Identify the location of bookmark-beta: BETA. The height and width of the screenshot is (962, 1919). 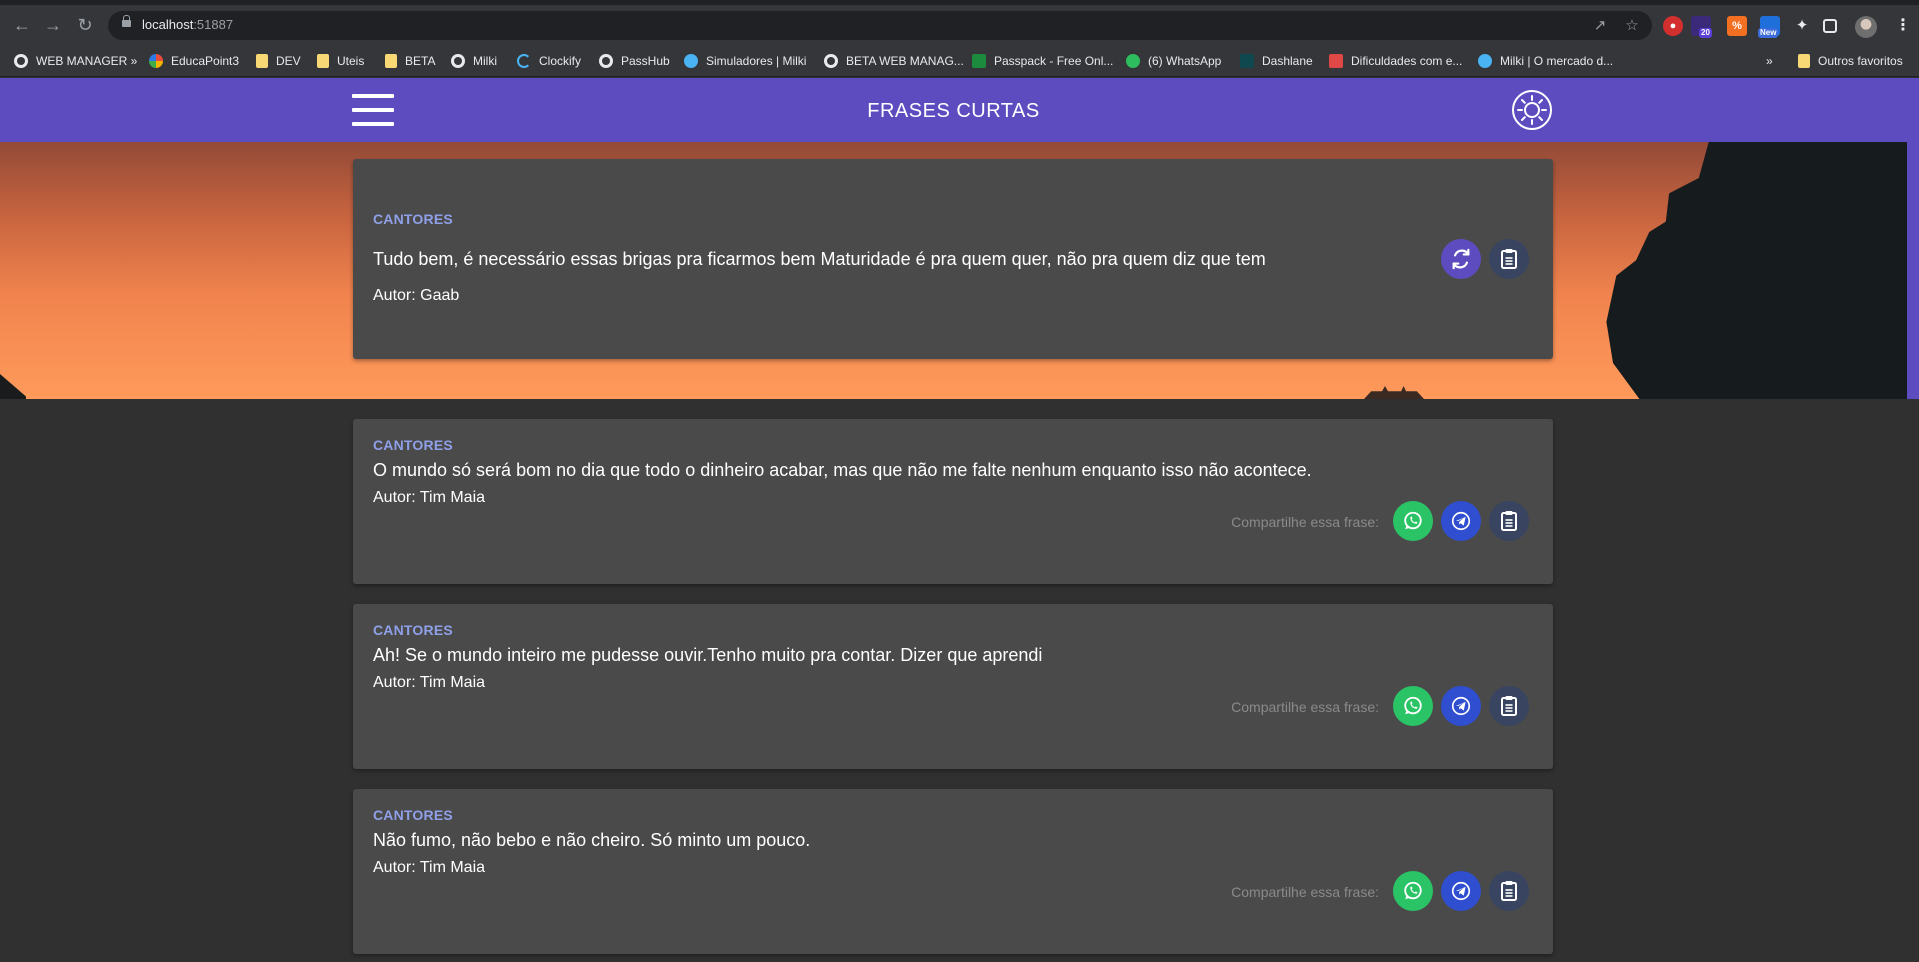
(410, 61).